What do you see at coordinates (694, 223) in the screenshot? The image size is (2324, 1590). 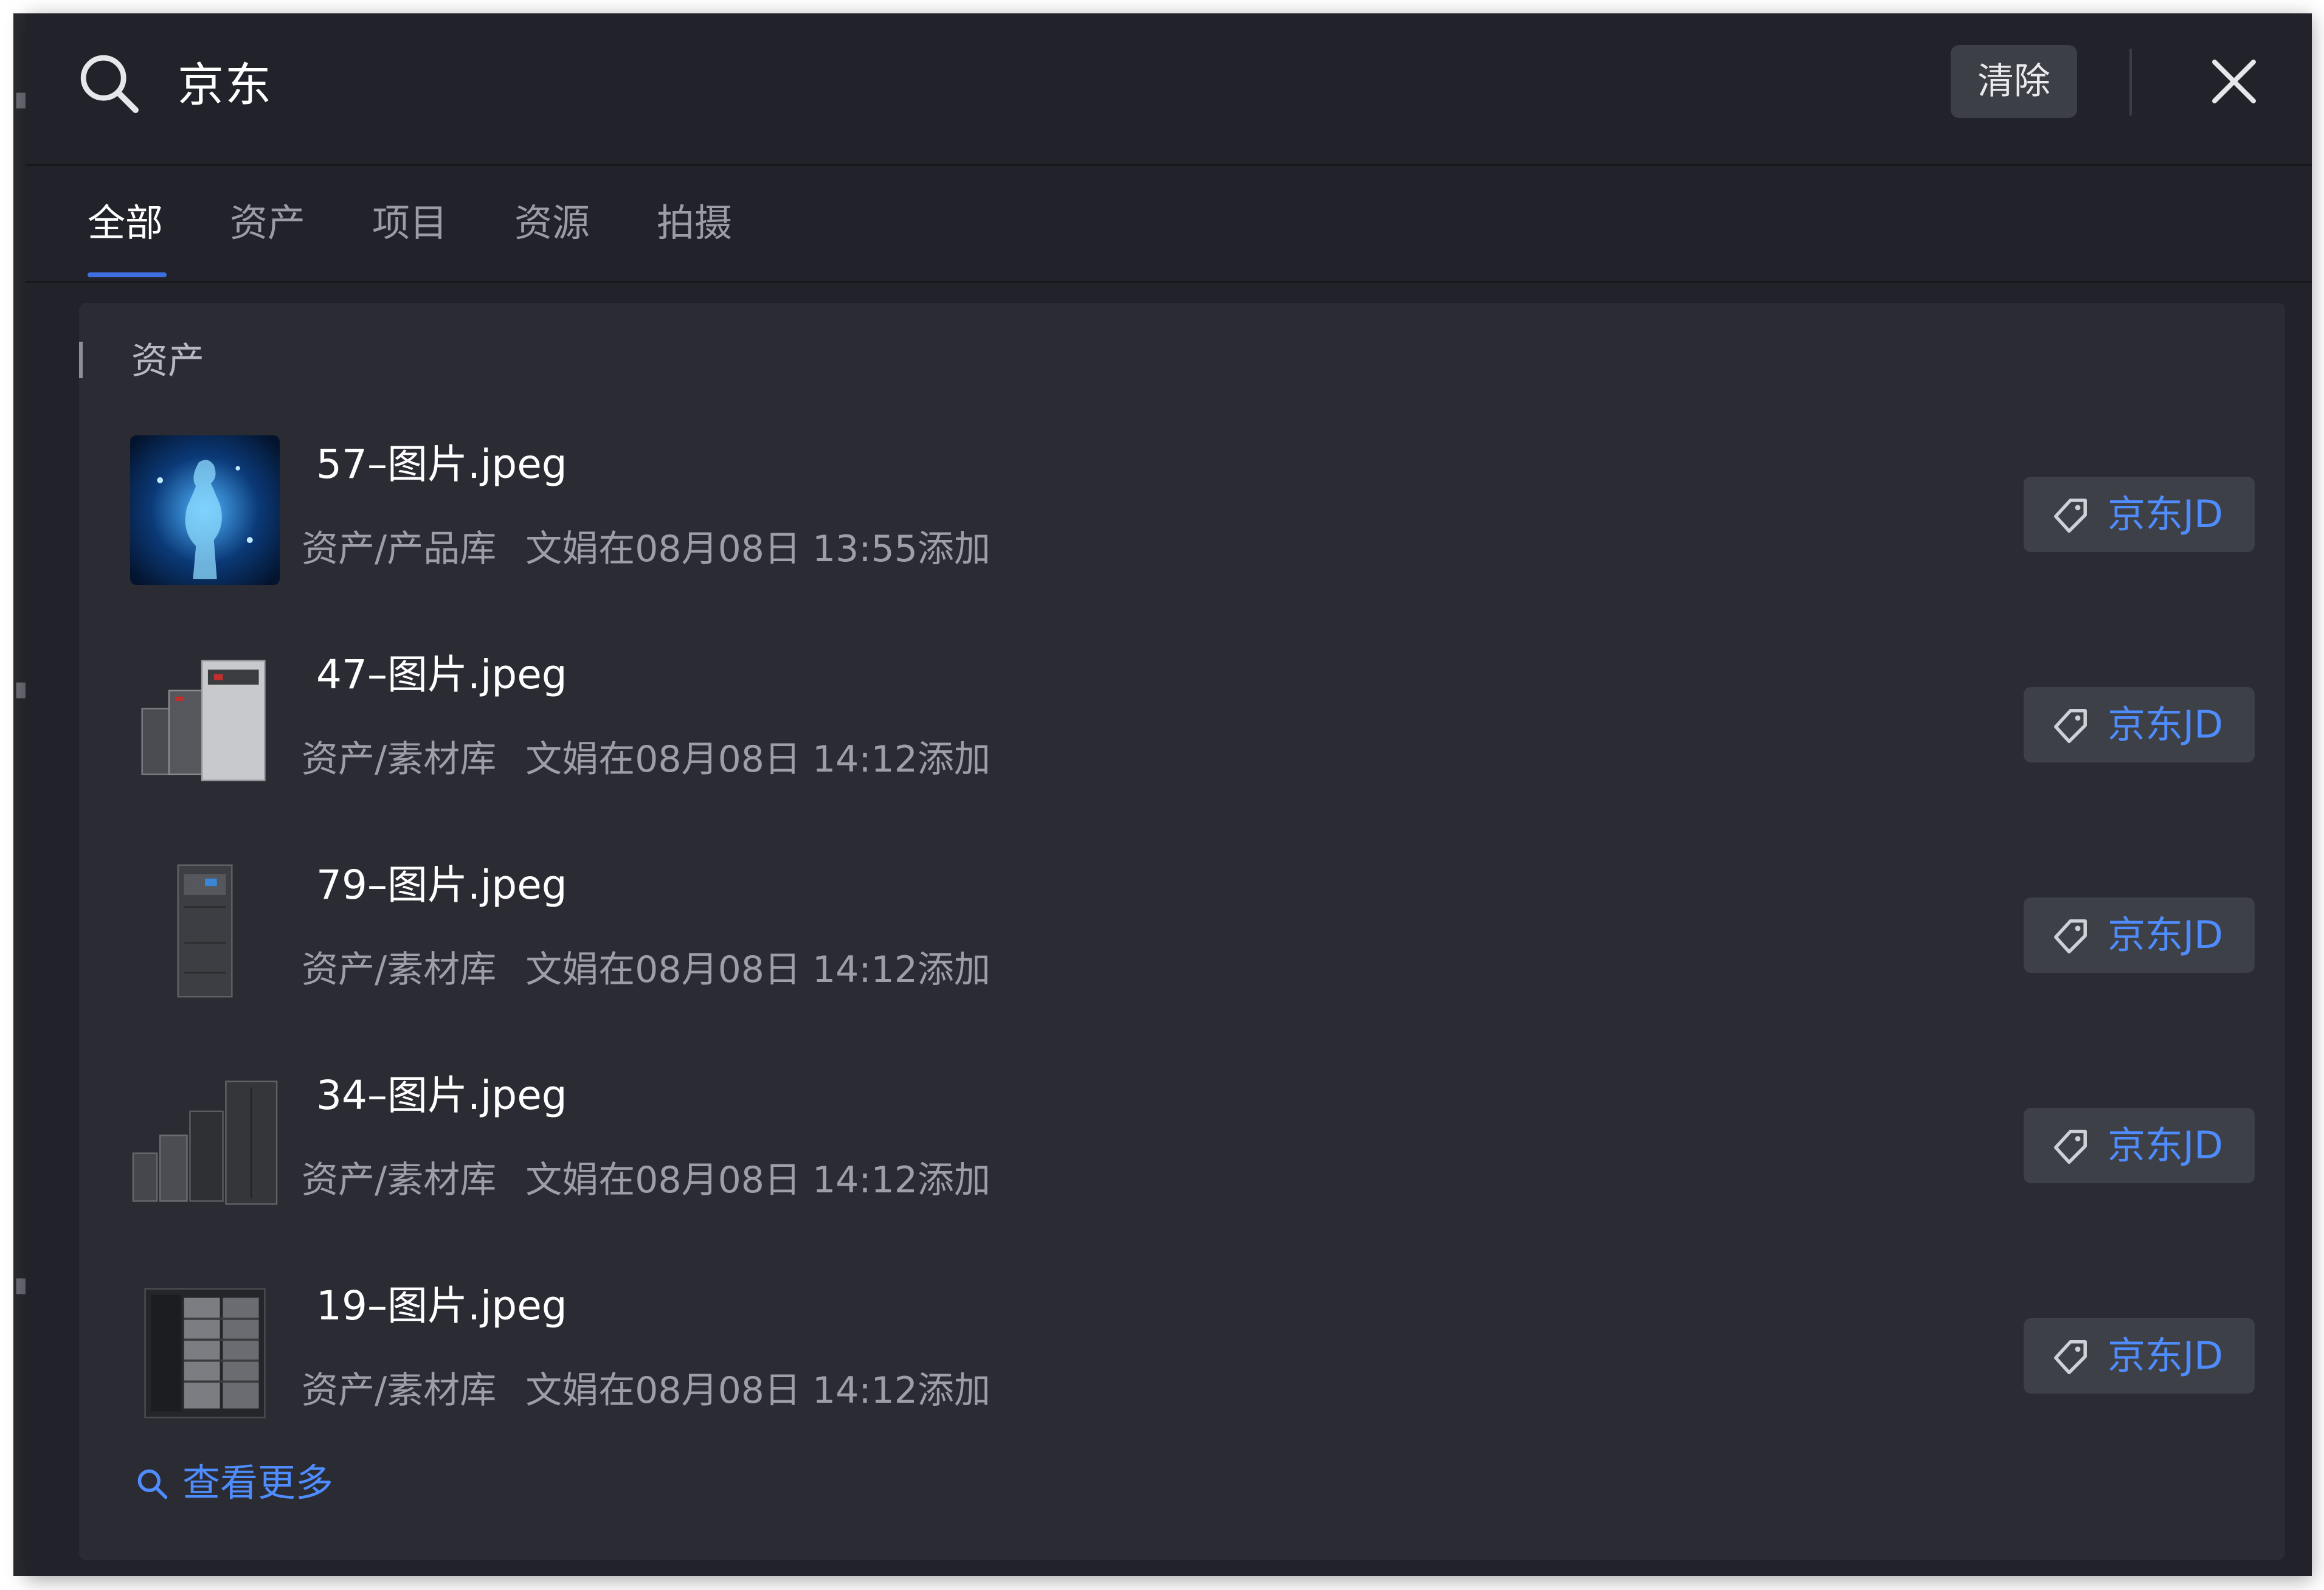 I see `tab-shooting: 拍摄` at bounding box center [694, 223].